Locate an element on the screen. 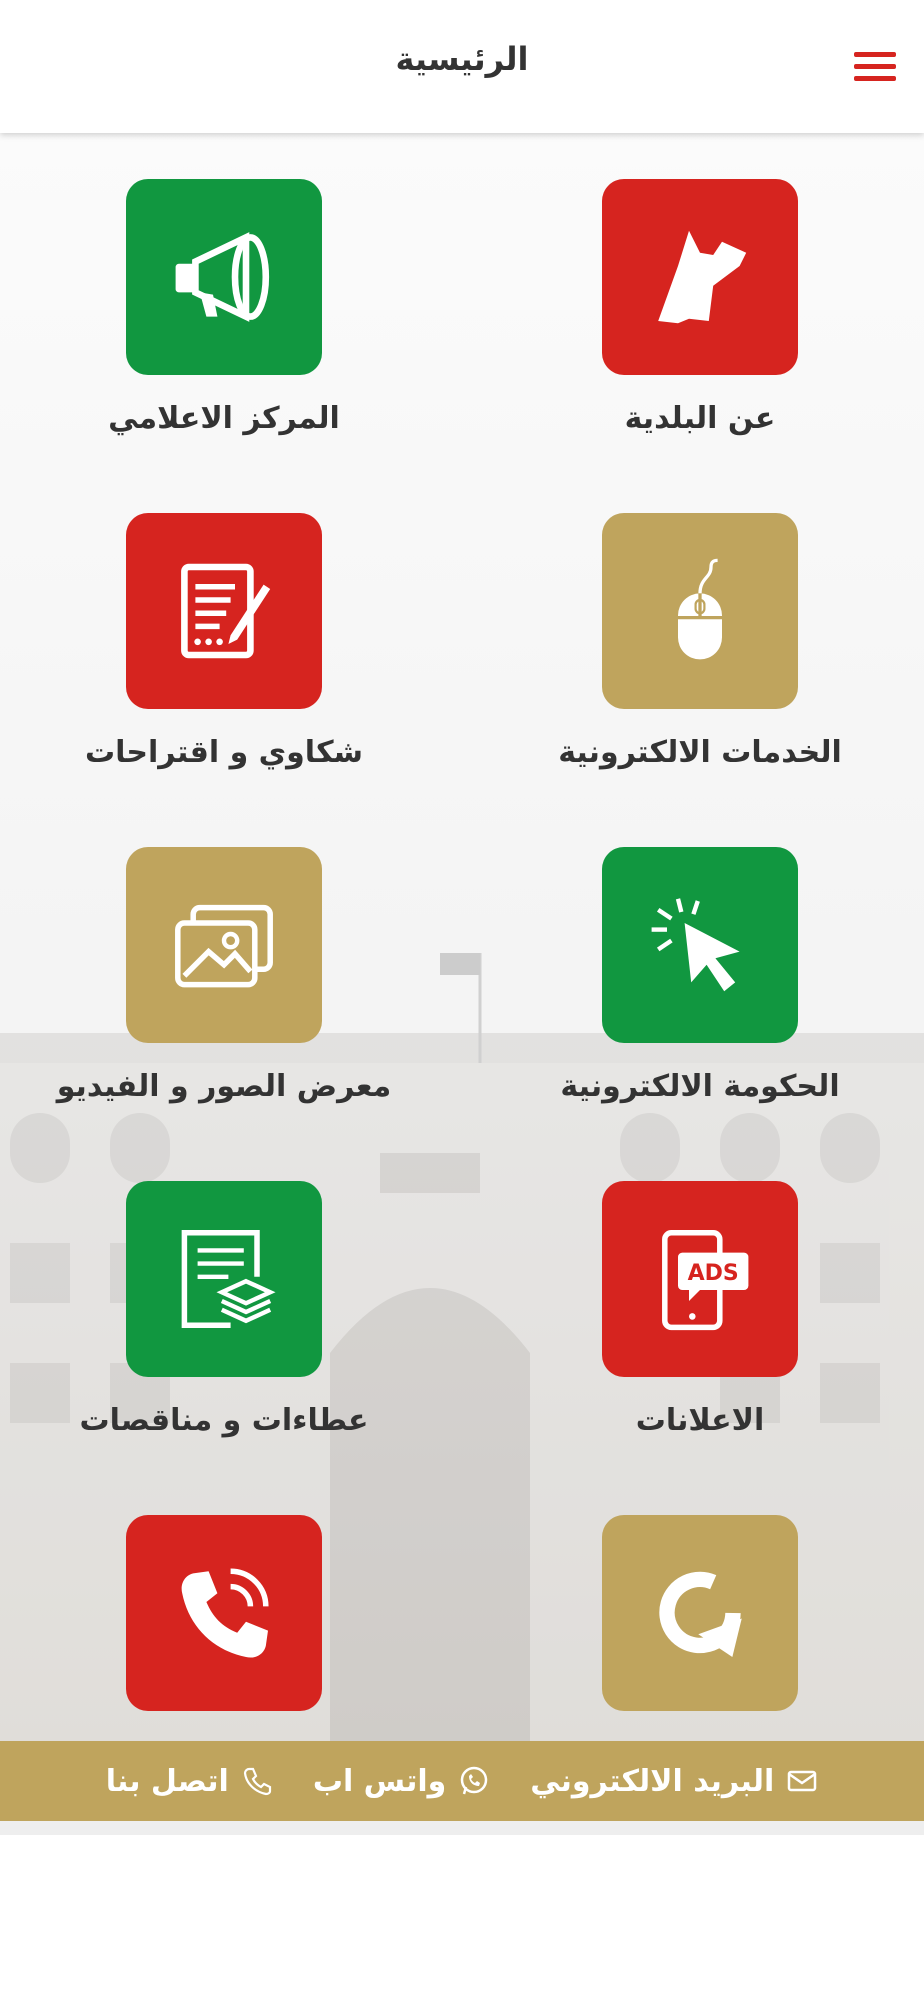 Image resolution: width=924 pixels, height=2000 pixels. tile-gallery is located at coordinates (224, 945).